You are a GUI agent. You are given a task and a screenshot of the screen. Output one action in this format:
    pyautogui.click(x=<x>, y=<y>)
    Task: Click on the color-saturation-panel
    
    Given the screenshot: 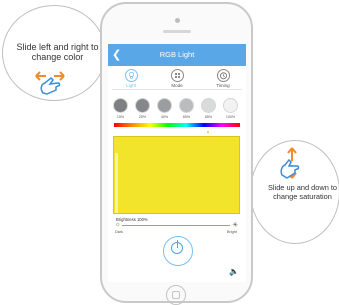 What is the action you would take?
    pyautogui.click(x=176, y=175)
    